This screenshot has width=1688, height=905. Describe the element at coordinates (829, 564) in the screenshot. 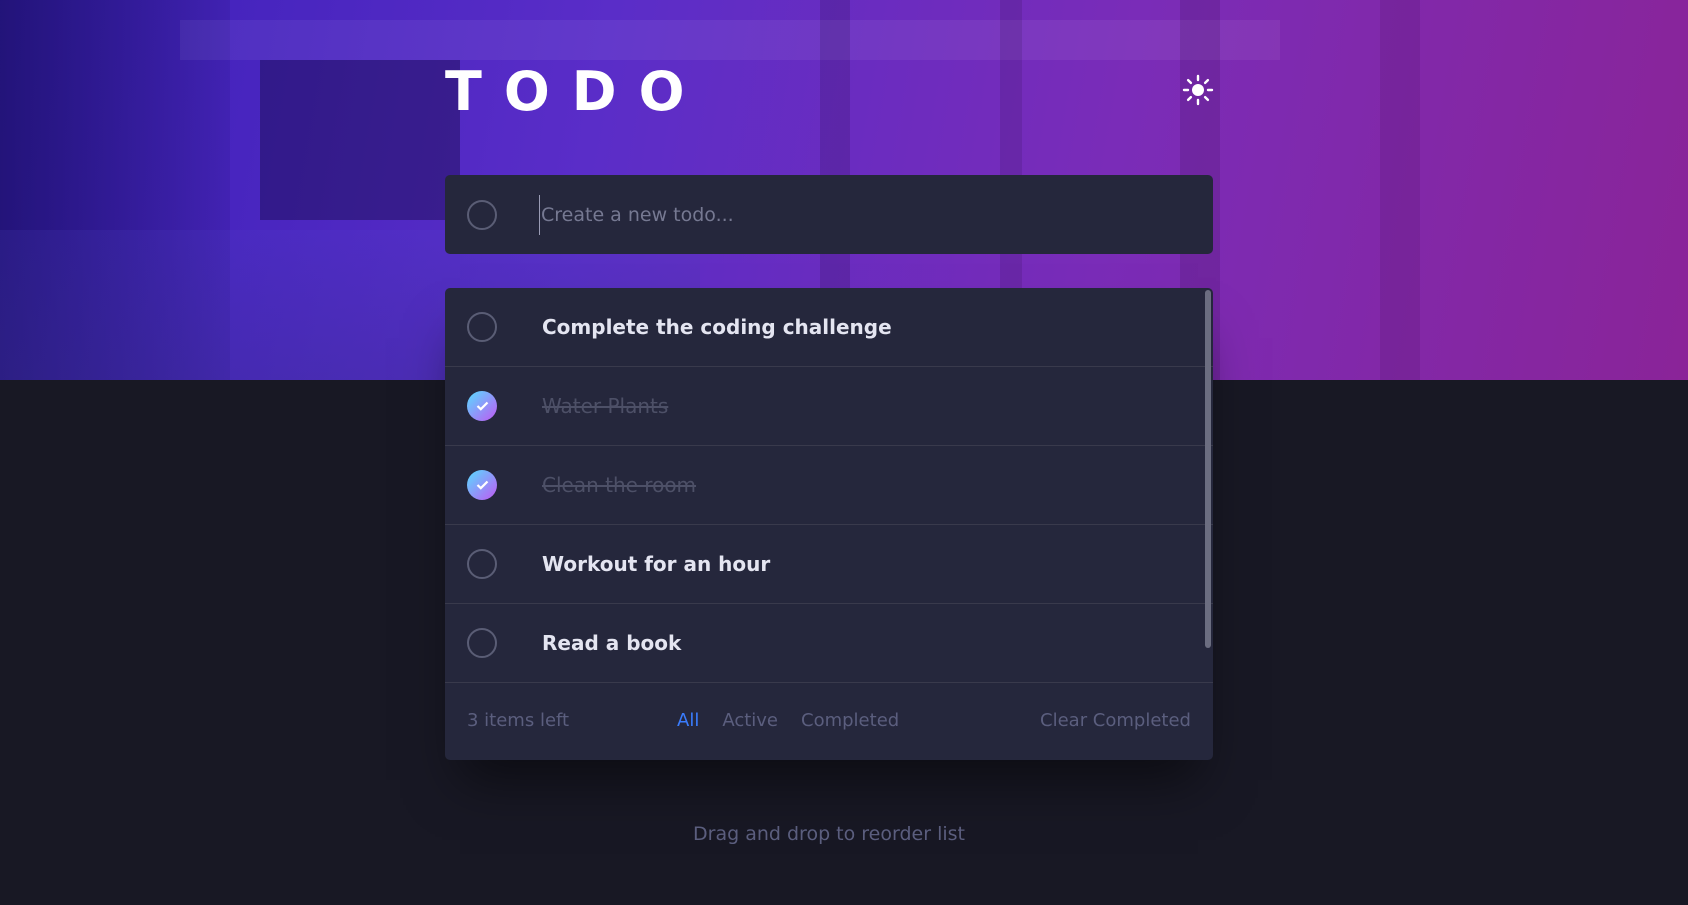

I see `todo-item: Workout for an hour` at that location.